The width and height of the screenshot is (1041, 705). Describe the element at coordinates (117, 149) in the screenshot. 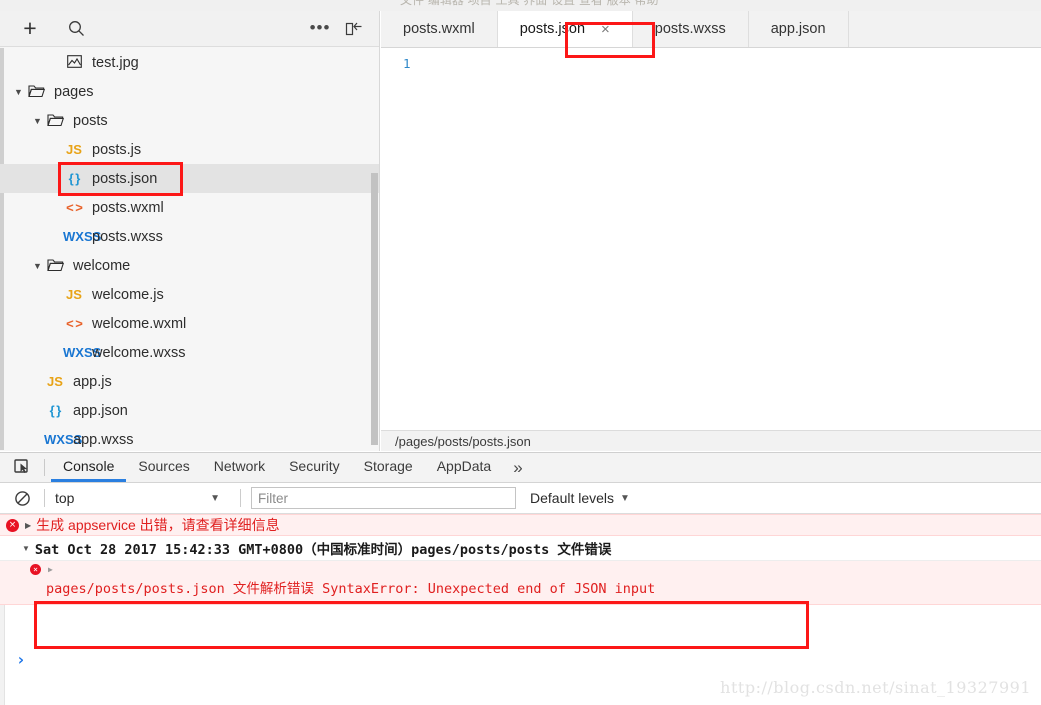

I see `tree-item-label: posts.js` at that location.